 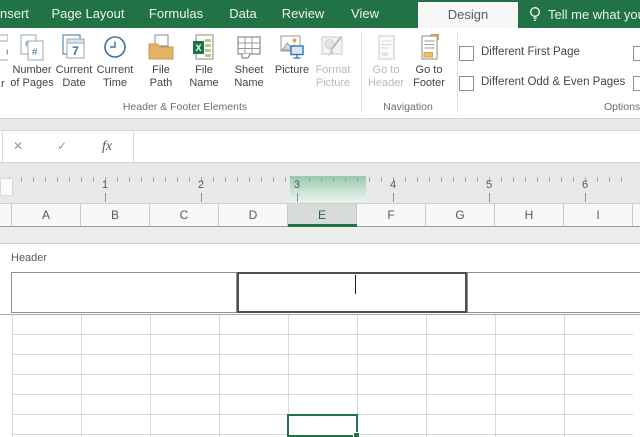 I want to click on go-to-header-icon, so click(x=386, y=47).